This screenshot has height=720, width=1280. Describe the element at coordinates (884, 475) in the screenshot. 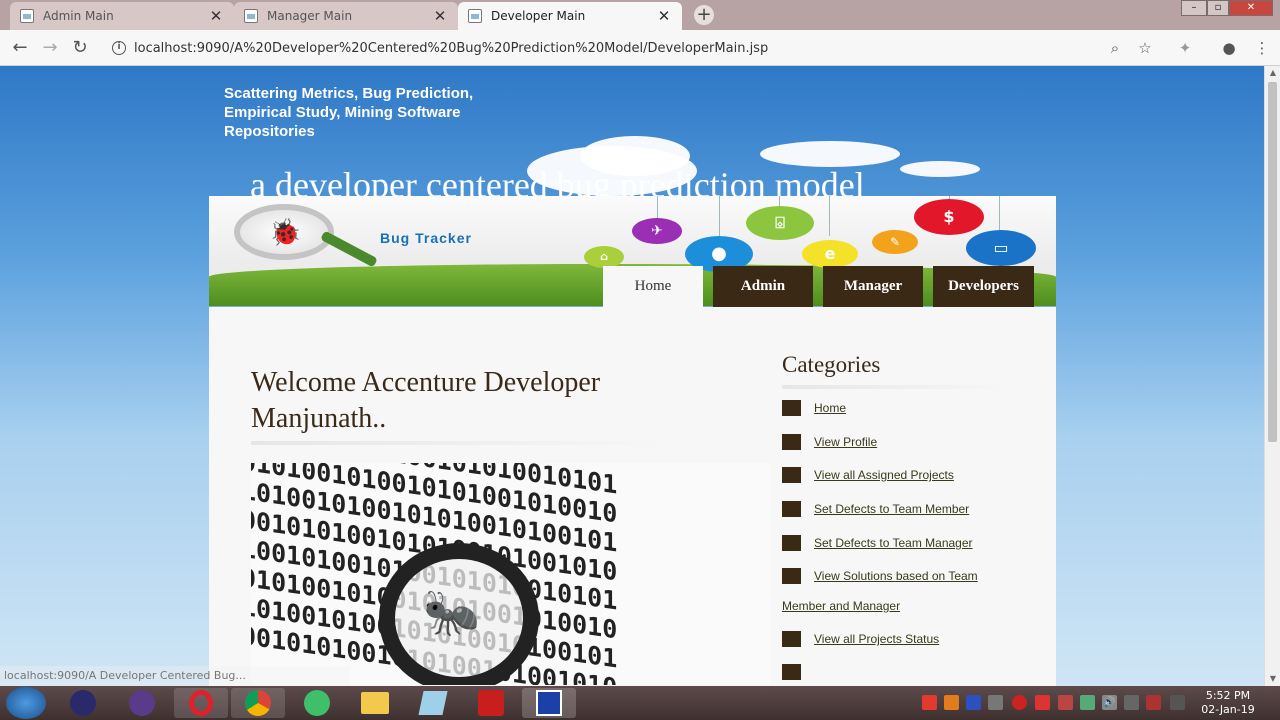

I see `category-link-assigned-projects: View all Assigned Projects` at that location.